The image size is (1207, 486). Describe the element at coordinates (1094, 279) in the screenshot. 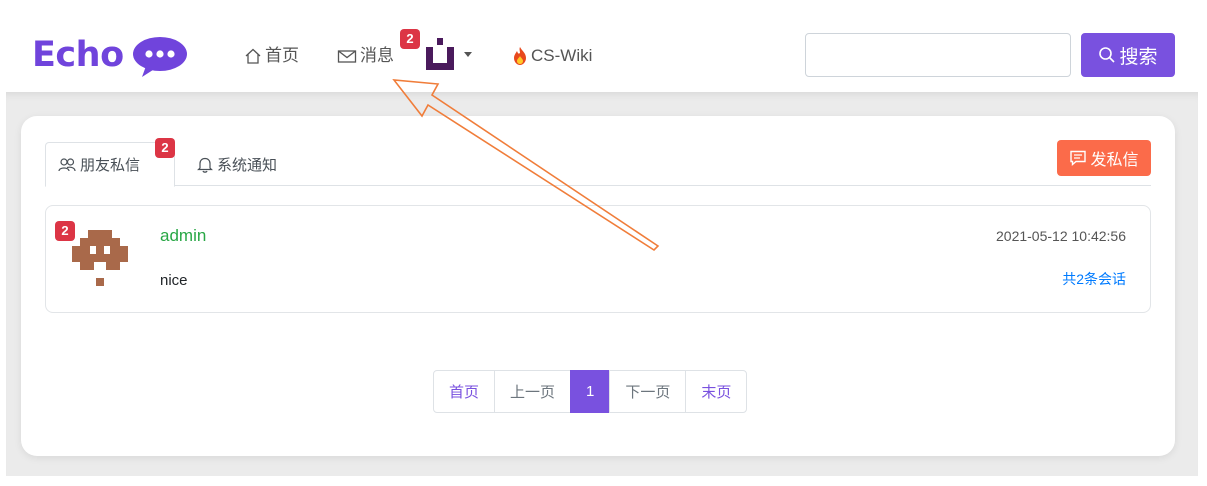

I see `letter-conversation-count: 共2条会话` at that location.